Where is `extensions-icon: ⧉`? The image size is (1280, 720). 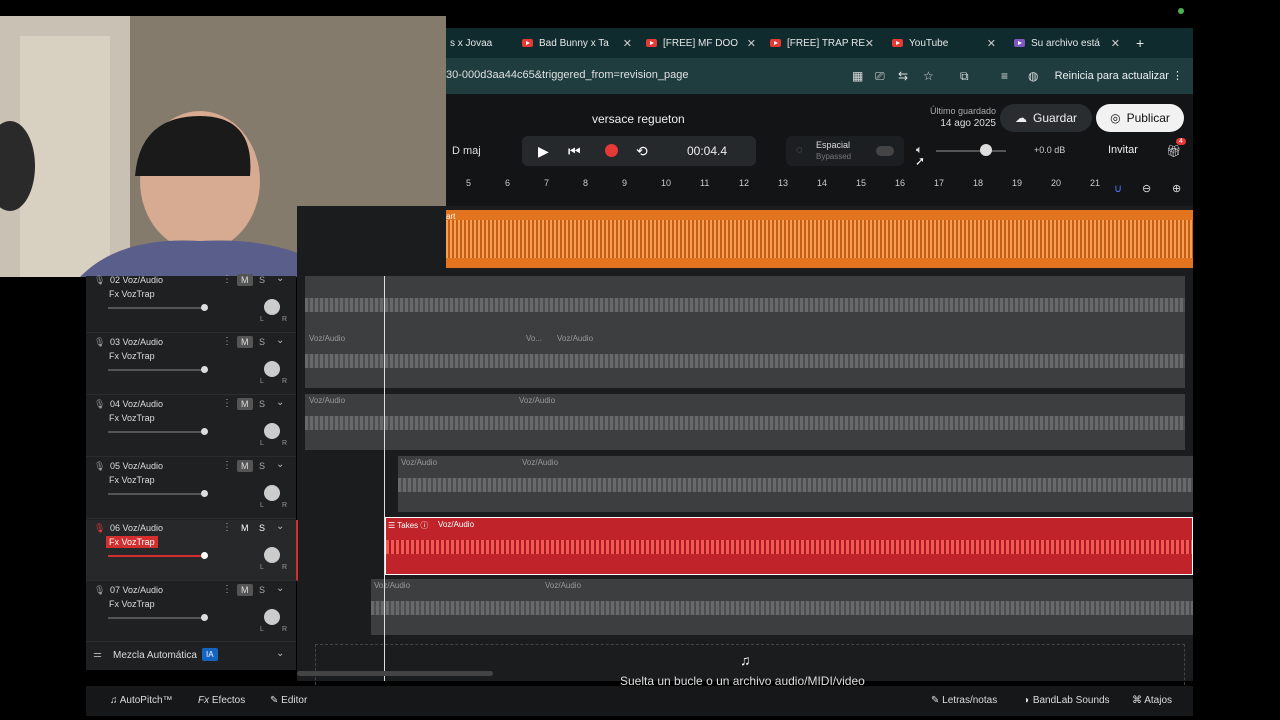
extensions-icon: ⧉ is located at coordinates (964, 76).